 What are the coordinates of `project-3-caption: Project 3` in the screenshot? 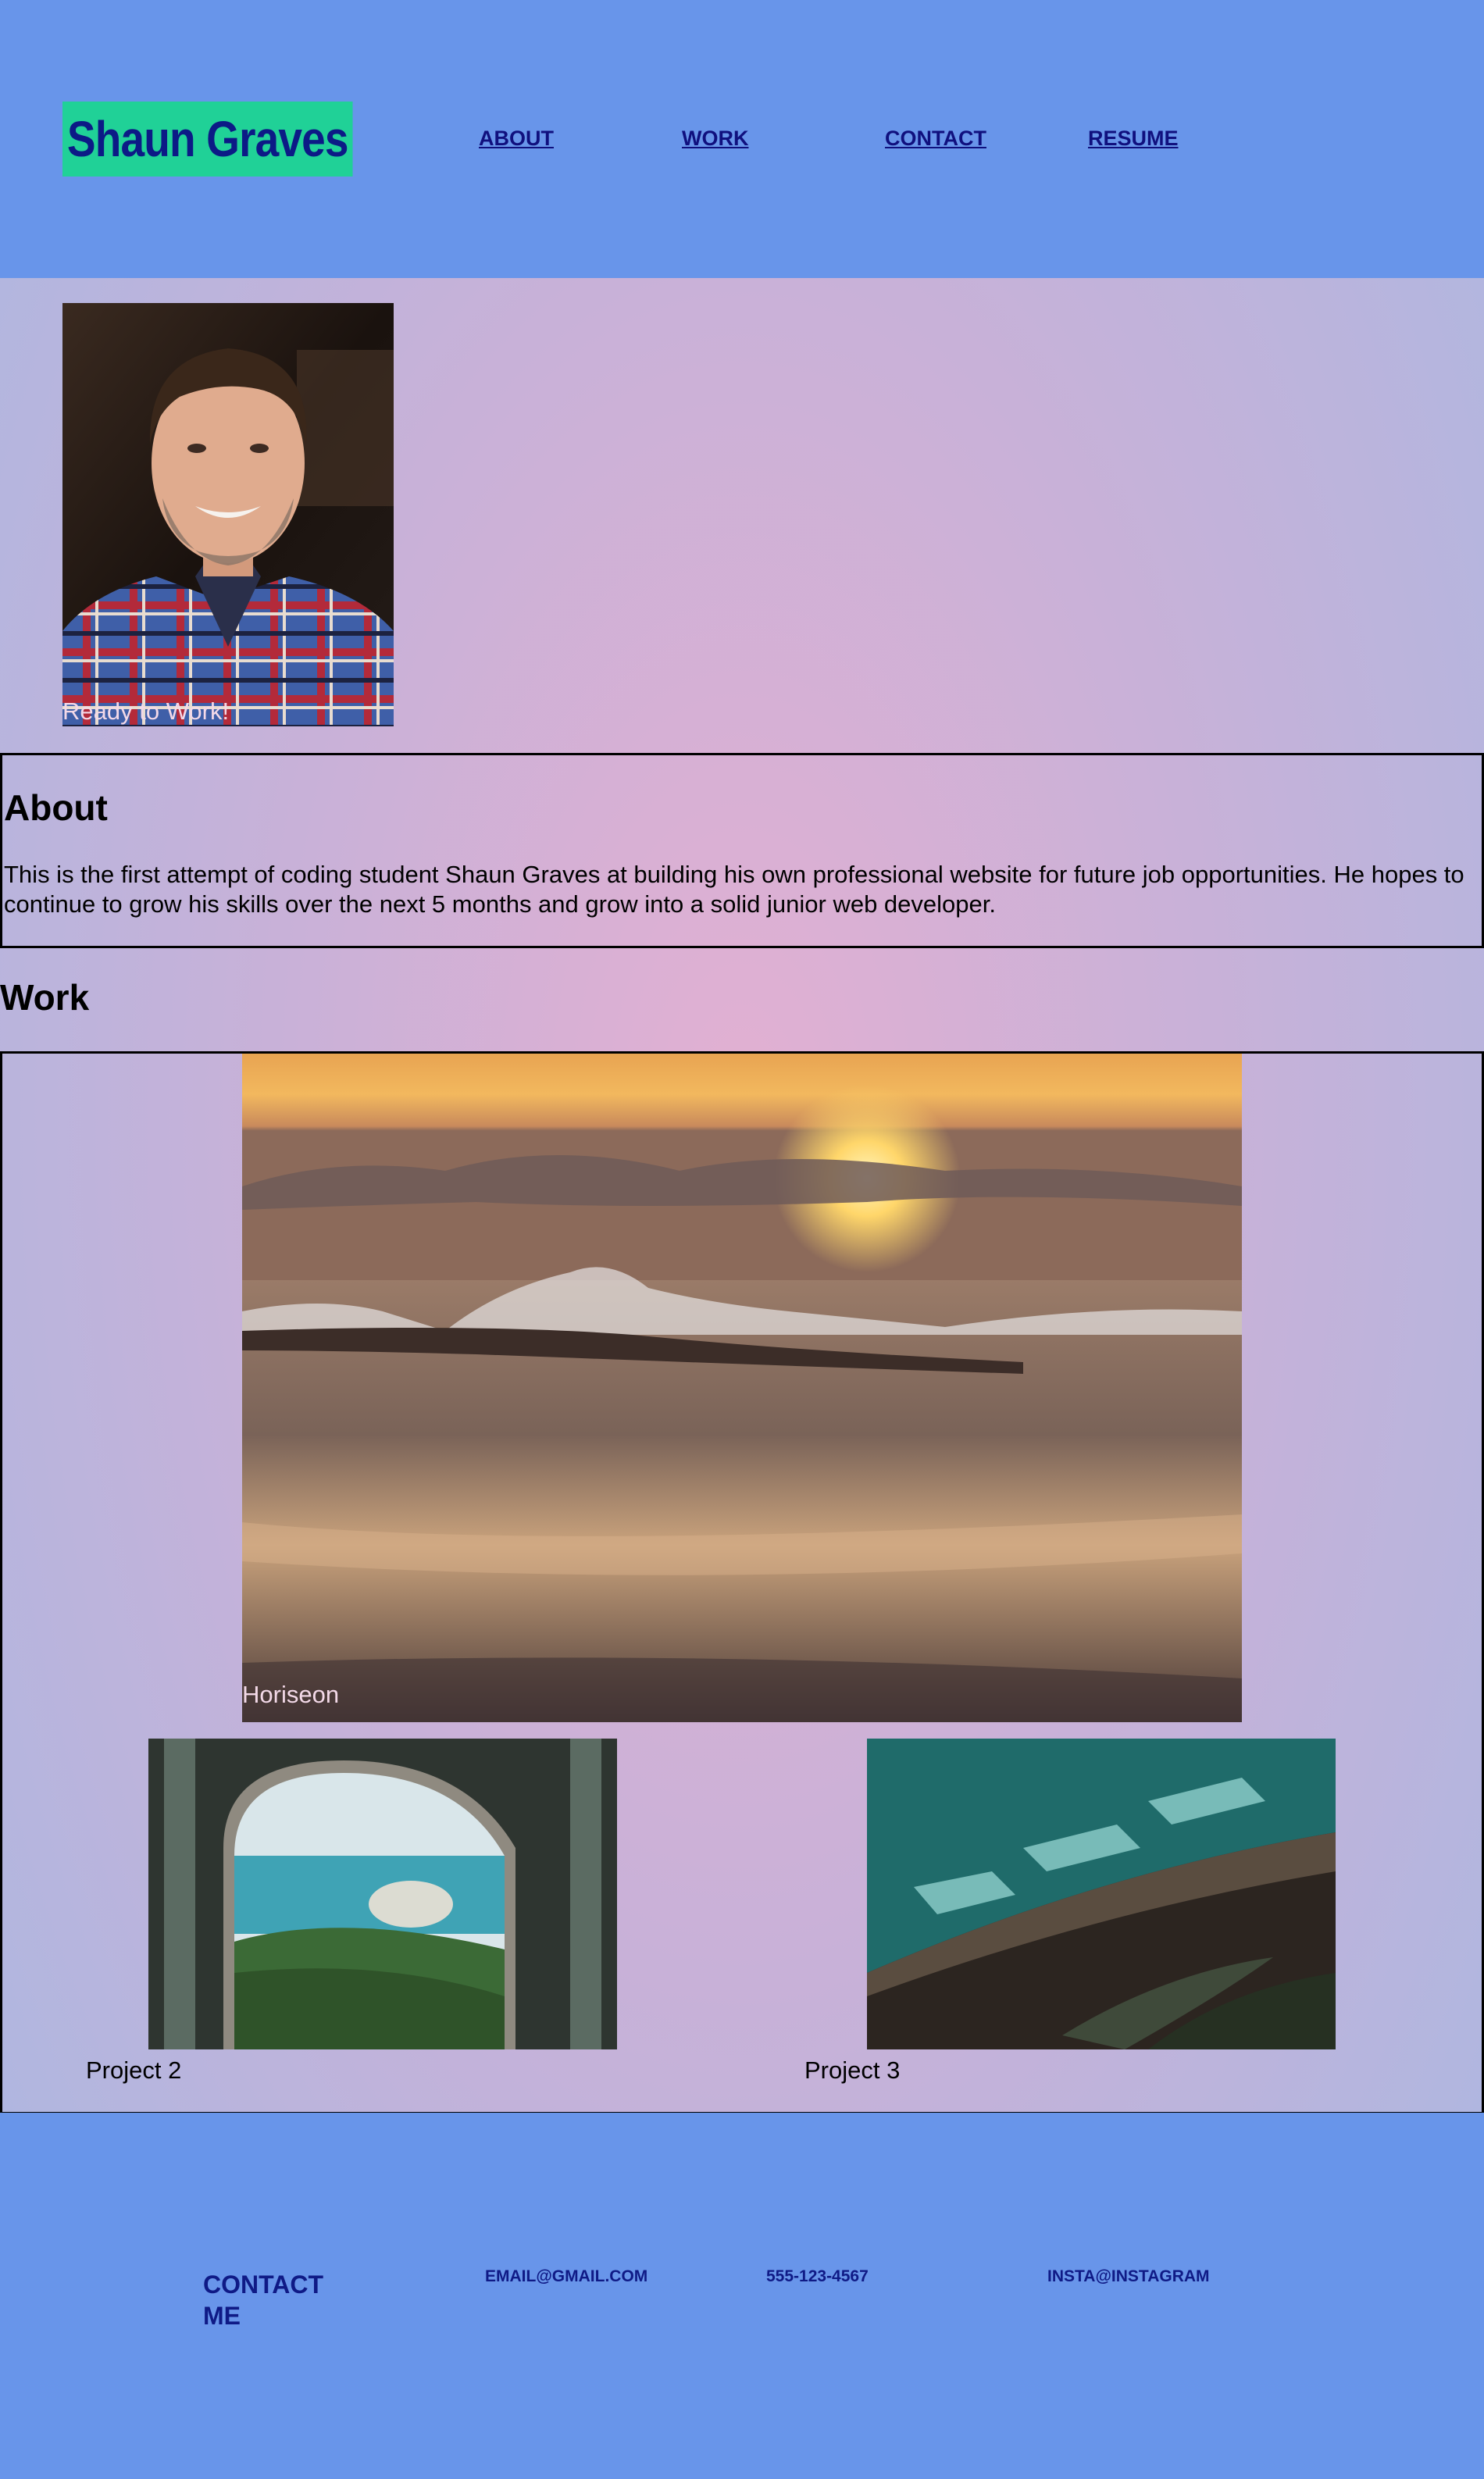 It's located at (852, 2070).